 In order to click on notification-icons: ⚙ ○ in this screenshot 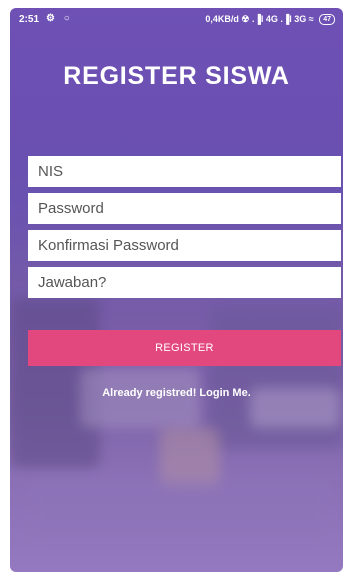, I will do `click(59, 18)`.